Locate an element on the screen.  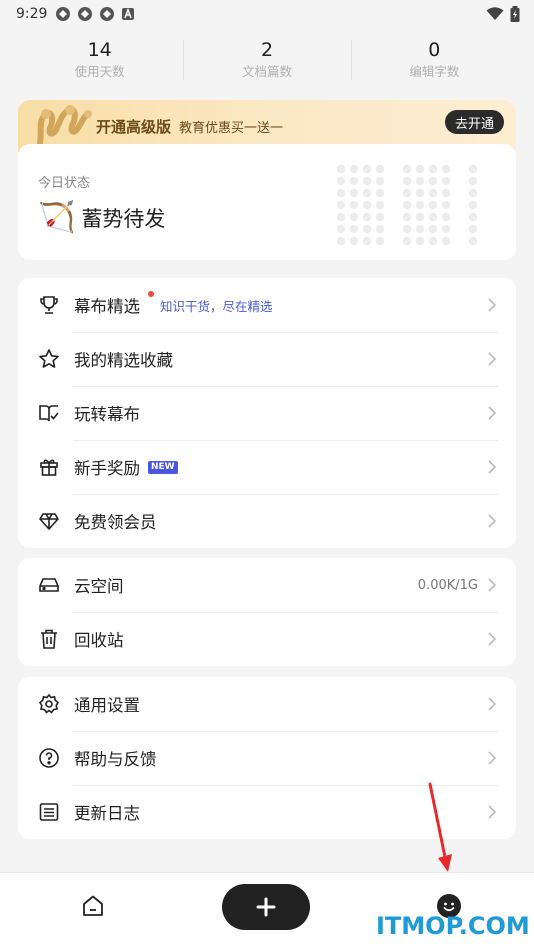
menu-item-recycle-bin: 回收站 is located at coordinates (267, 639).